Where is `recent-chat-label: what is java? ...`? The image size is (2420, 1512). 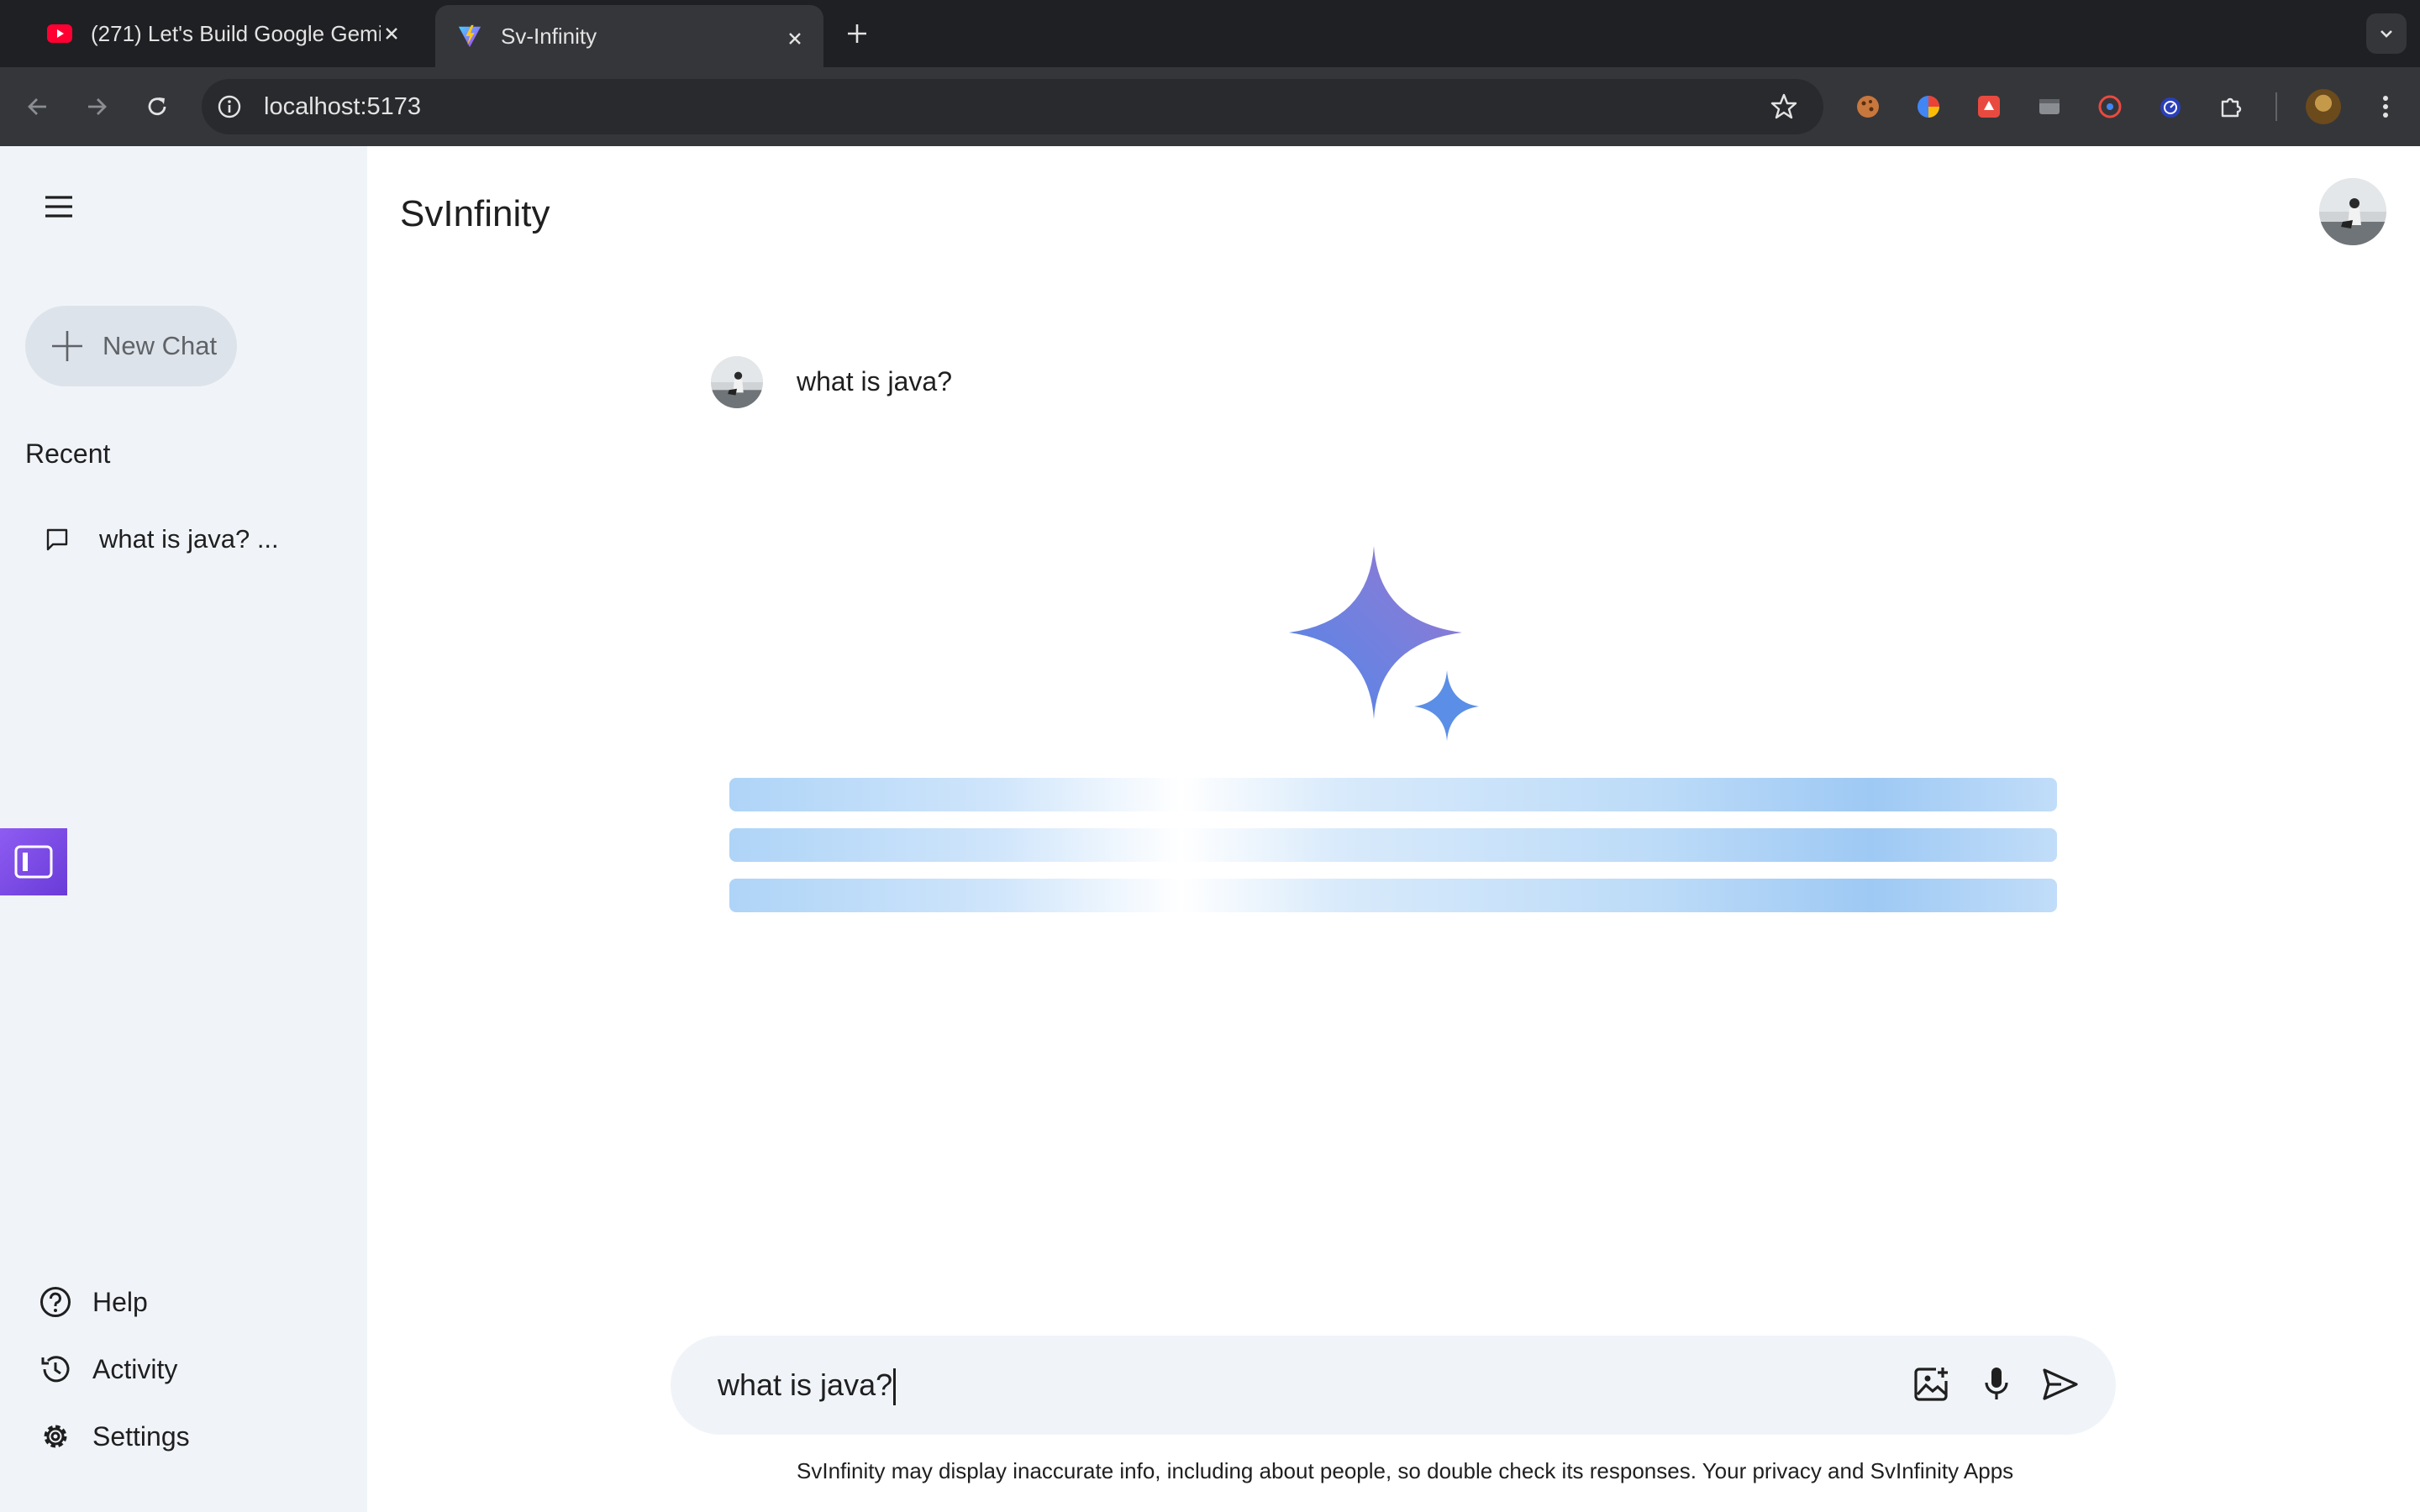 recent-chat-label: what is java? ... is located at coordinates (189, 539).